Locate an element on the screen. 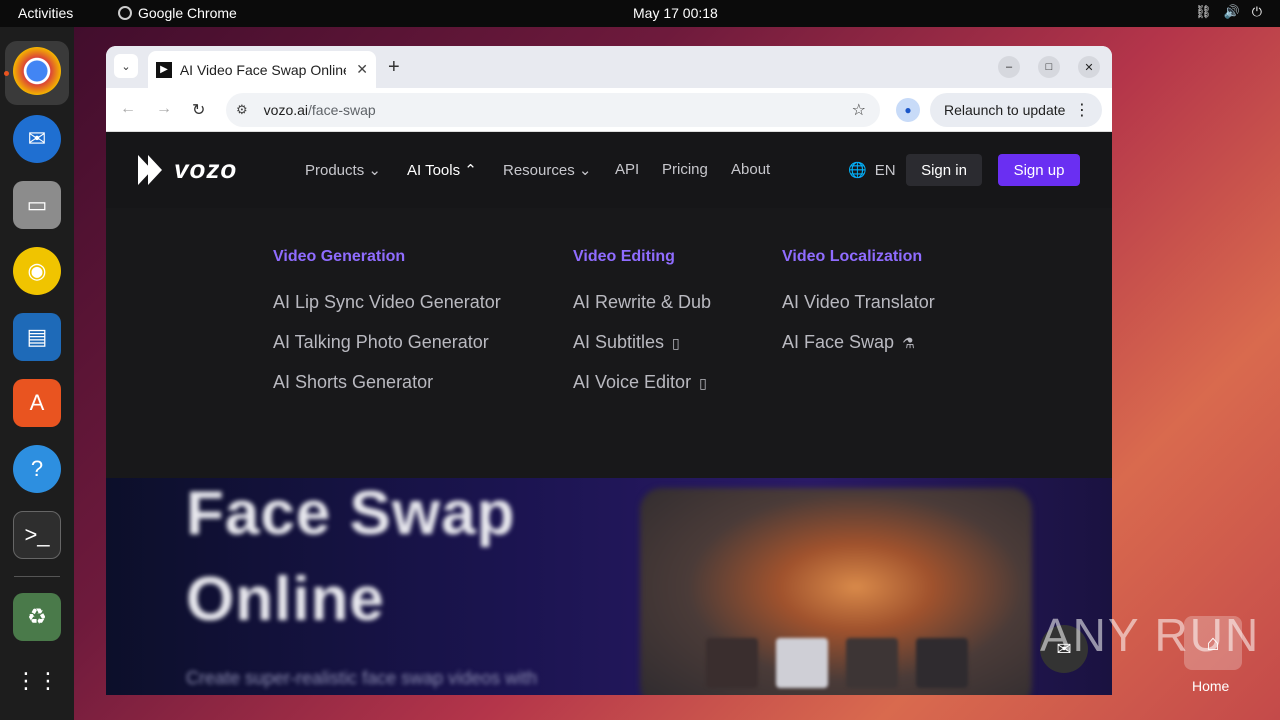 Image resolution: width=1280 pixels, height=720 pixels. nav-ai-tools: AI Tools ⌃ is located at coordinates (442, 170).